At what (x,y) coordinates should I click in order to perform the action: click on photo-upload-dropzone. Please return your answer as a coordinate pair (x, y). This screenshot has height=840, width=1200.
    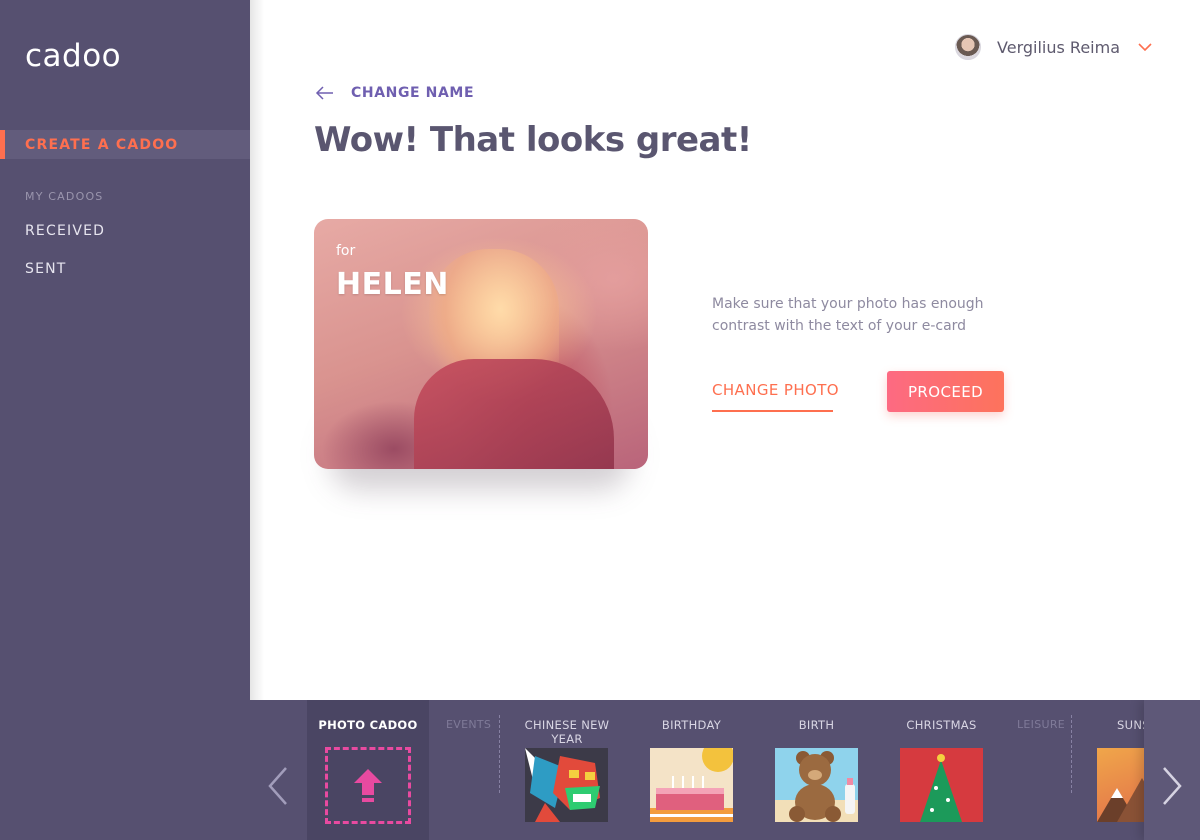
    Looking at the image, I should click on (368, 785).